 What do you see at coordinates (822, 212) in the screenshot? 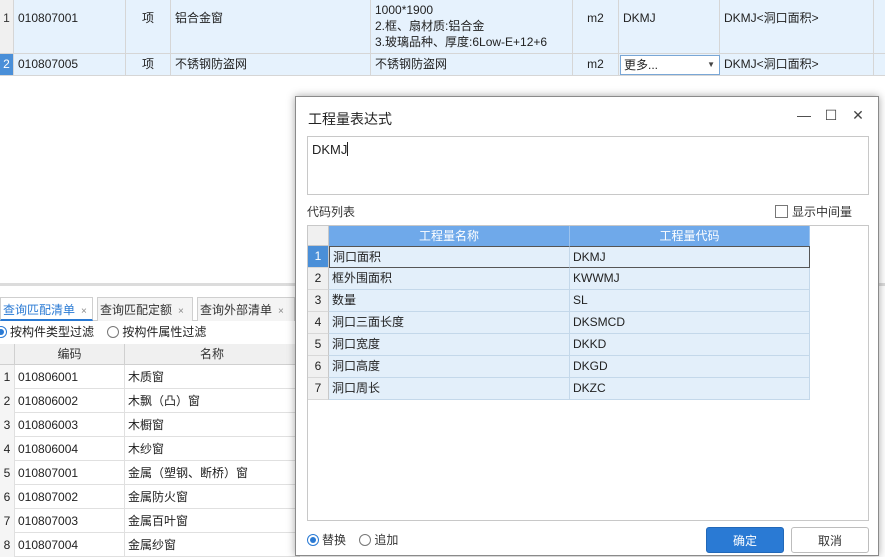
I see `checkbox-label: 显示中间量` at bounding box center [822, 212].